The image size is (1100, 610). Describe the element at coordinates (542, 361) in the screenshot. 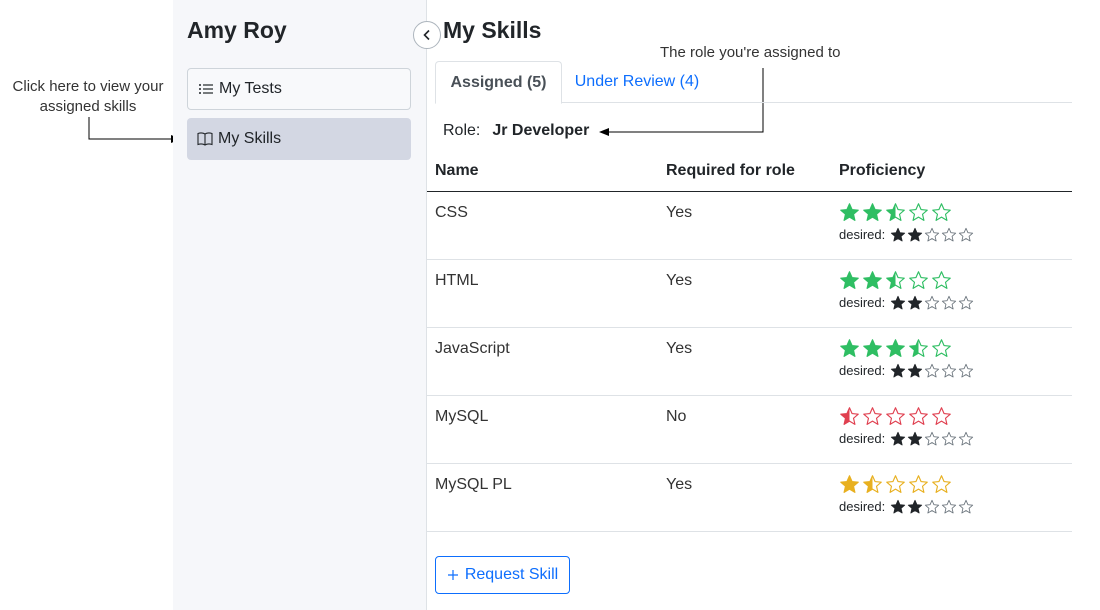

I see `skill-name: JavaScript` at that location.